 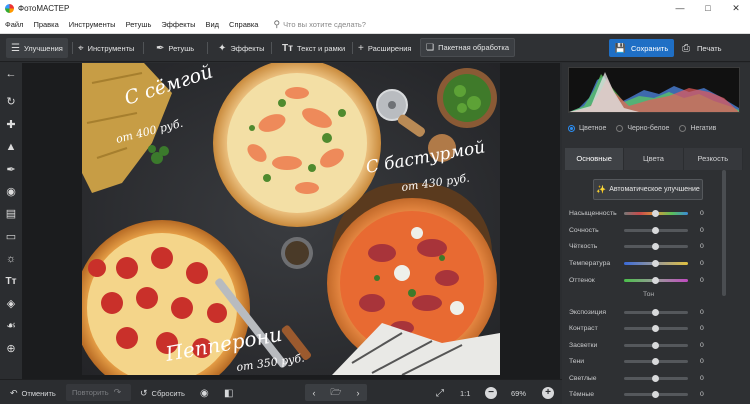 I want to click on tab-basic: Основные, so click(x=595, y=159).